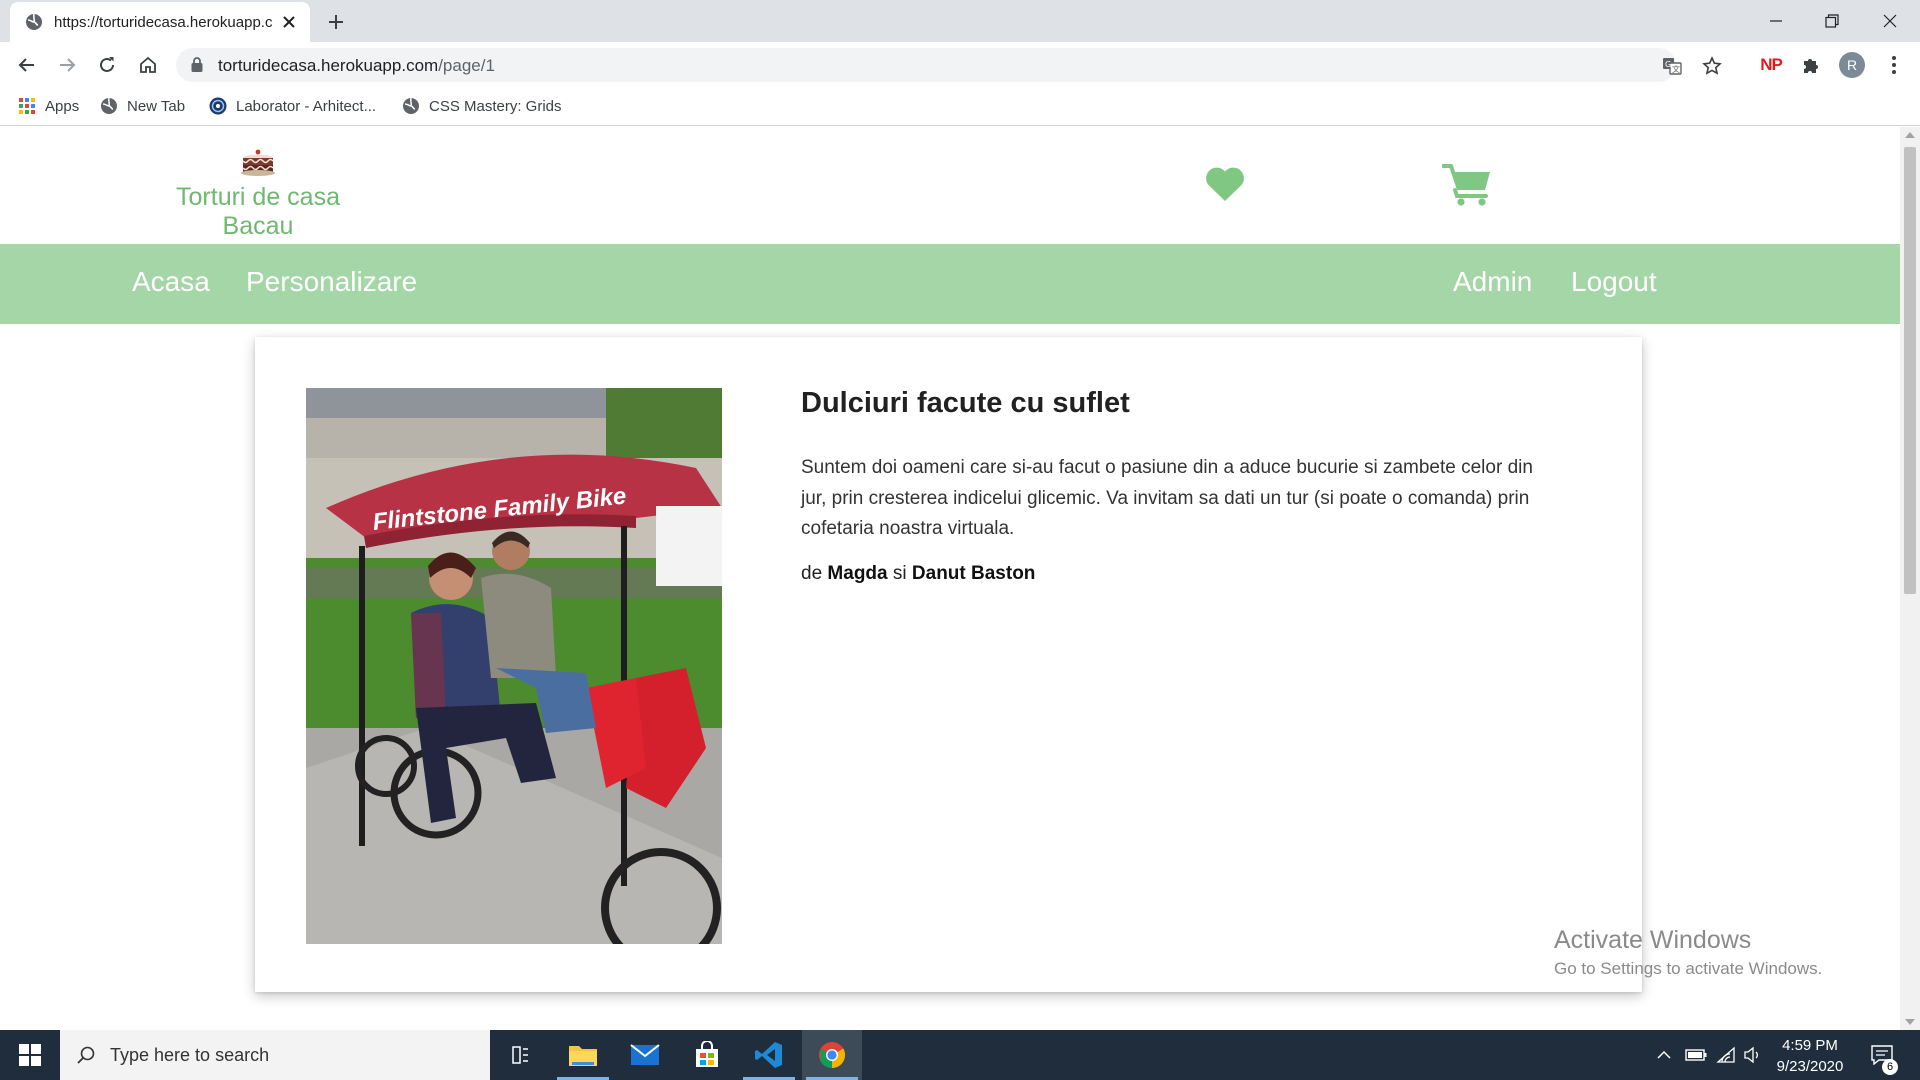  Describe the element at coordinates (1688, 968) in the screenshot. I see `watermark-line2: Go to Settings to activate Windows.` at that location.